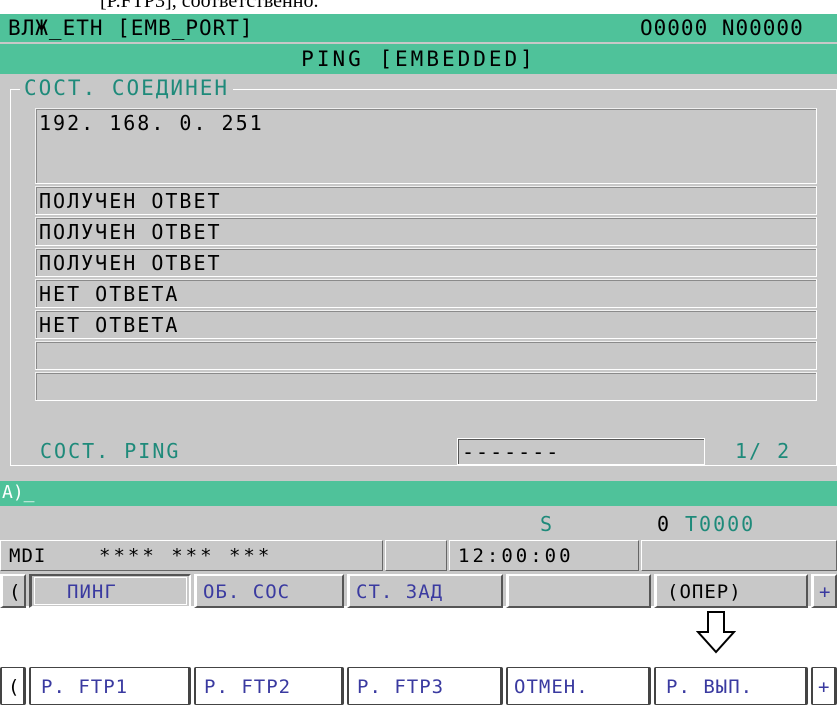 The image size is (837, 707). What do you see at coordinates (664, 524) in the screenshot?
I see `spindle-value: 0` at bounding box center [664, 524].